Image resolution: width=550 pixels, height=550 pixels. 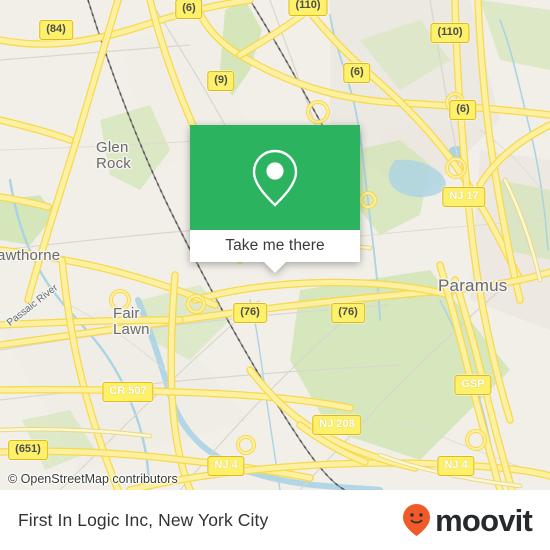 What do you see at coordinates (28, 450) in the screenshot?
I see `highway-shield: (651)` at bounding box center [28, 450].